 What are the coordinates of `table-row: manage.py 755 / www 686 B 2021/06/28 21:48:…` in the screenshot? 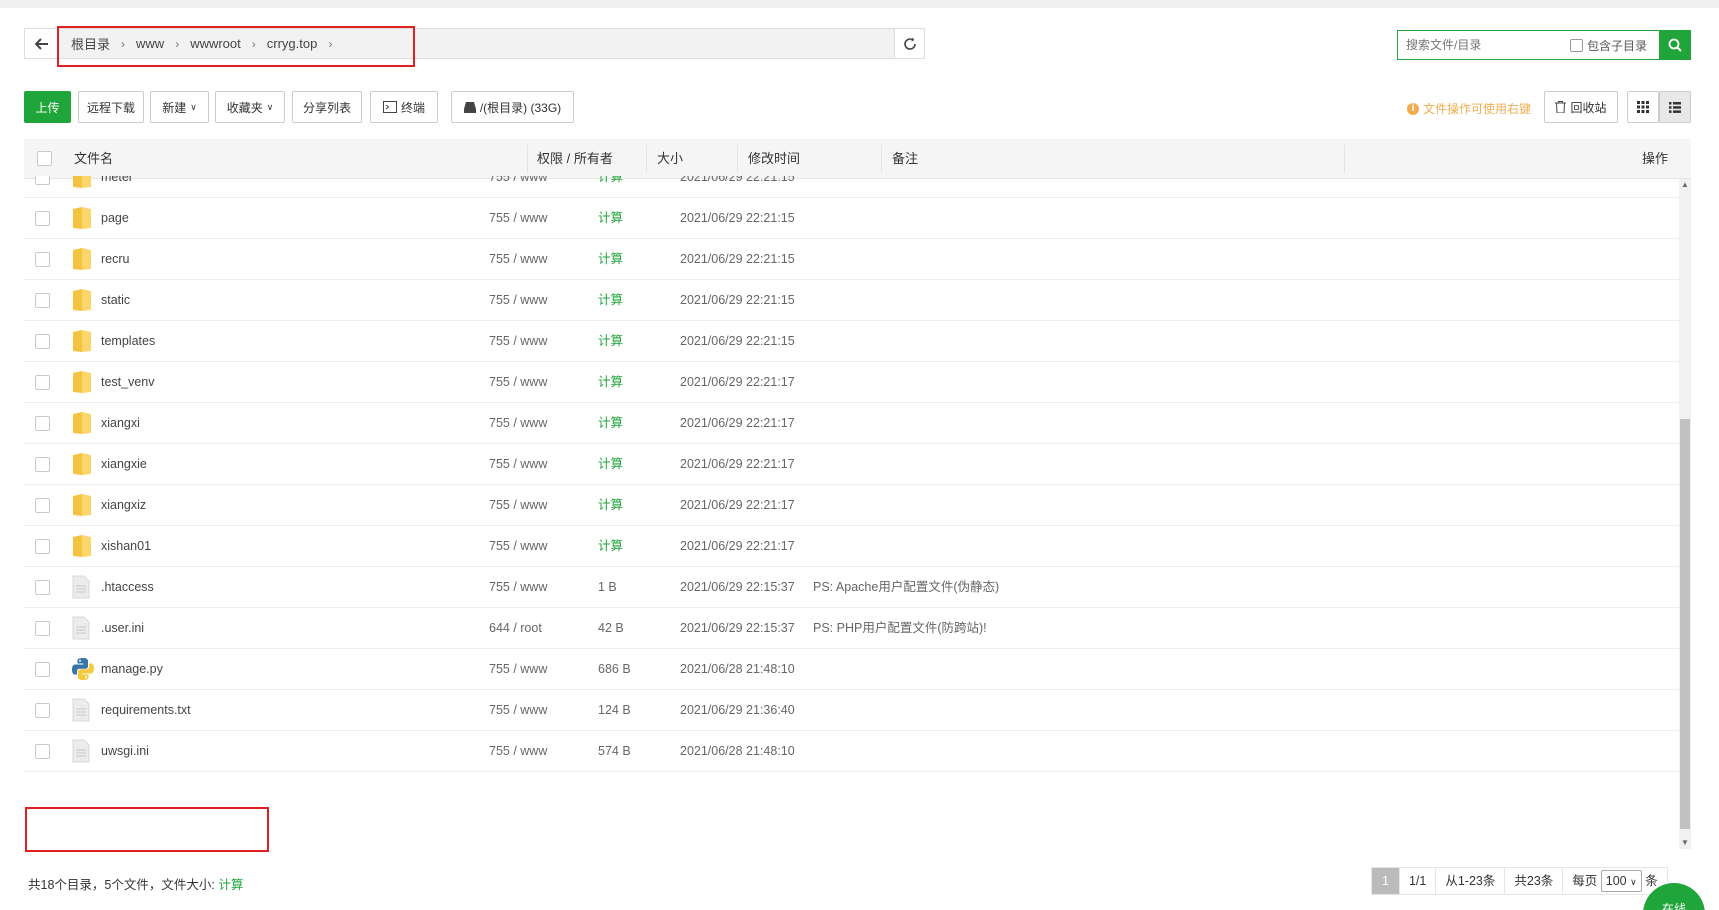 It's located at (851, 669).